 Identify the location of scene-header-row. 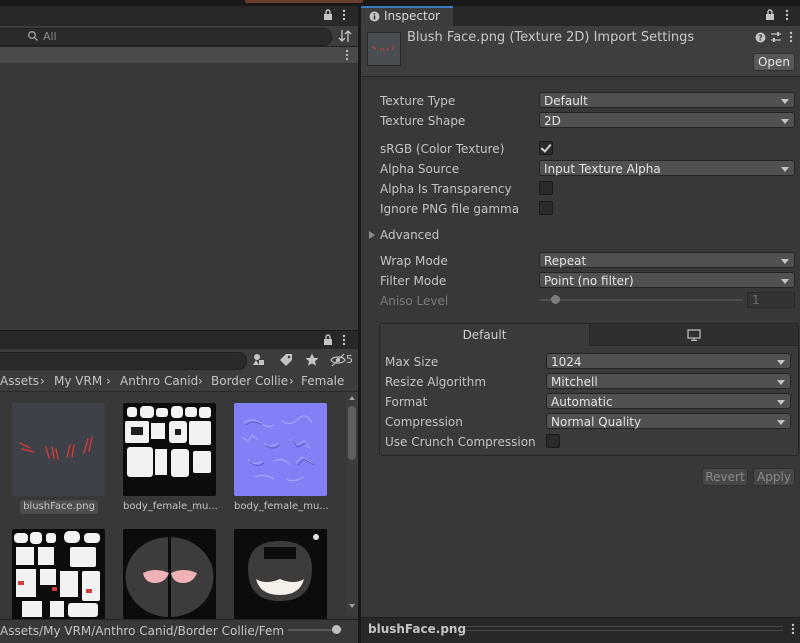
(179, 55).